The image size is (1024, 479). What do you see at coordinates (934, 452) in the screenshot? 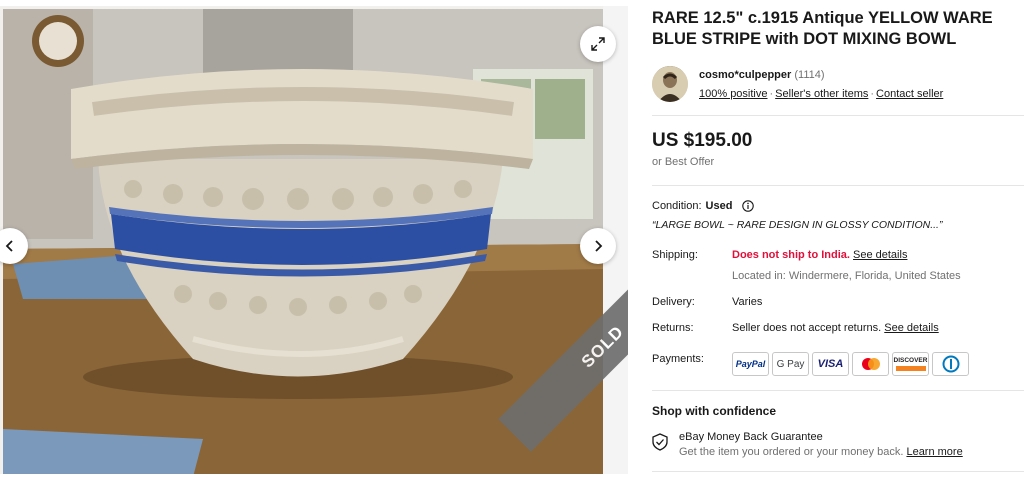
I see `learn-more-link: Learn more` at bounding box center [934, 452].